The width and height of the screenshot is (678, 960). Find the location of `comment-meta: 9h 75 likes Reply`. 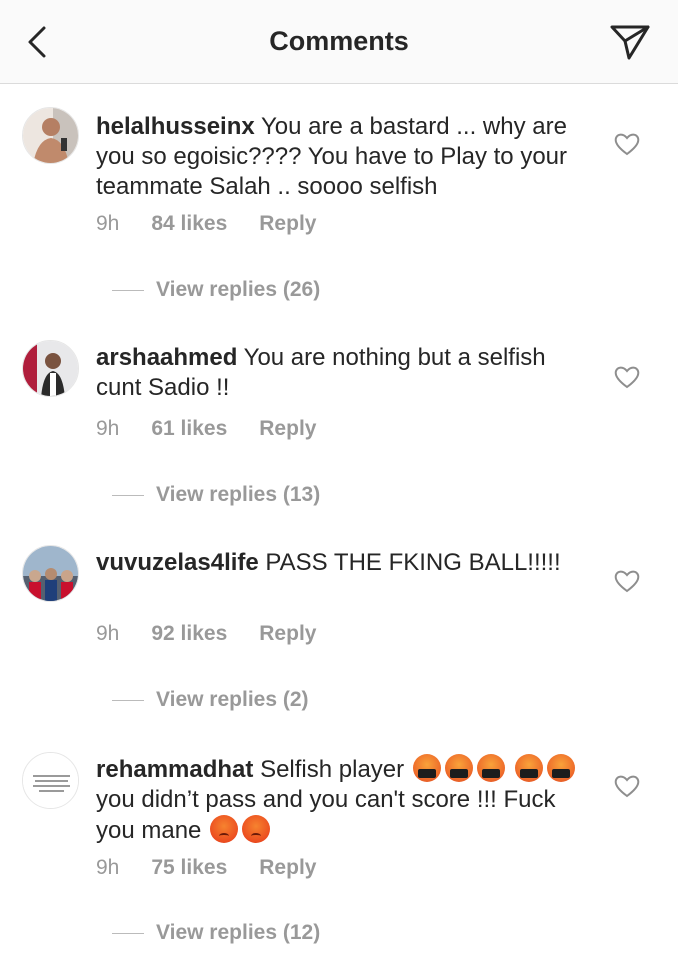

comment-meta: 9h 75 likes Reply is located at coordinates (206, 868).